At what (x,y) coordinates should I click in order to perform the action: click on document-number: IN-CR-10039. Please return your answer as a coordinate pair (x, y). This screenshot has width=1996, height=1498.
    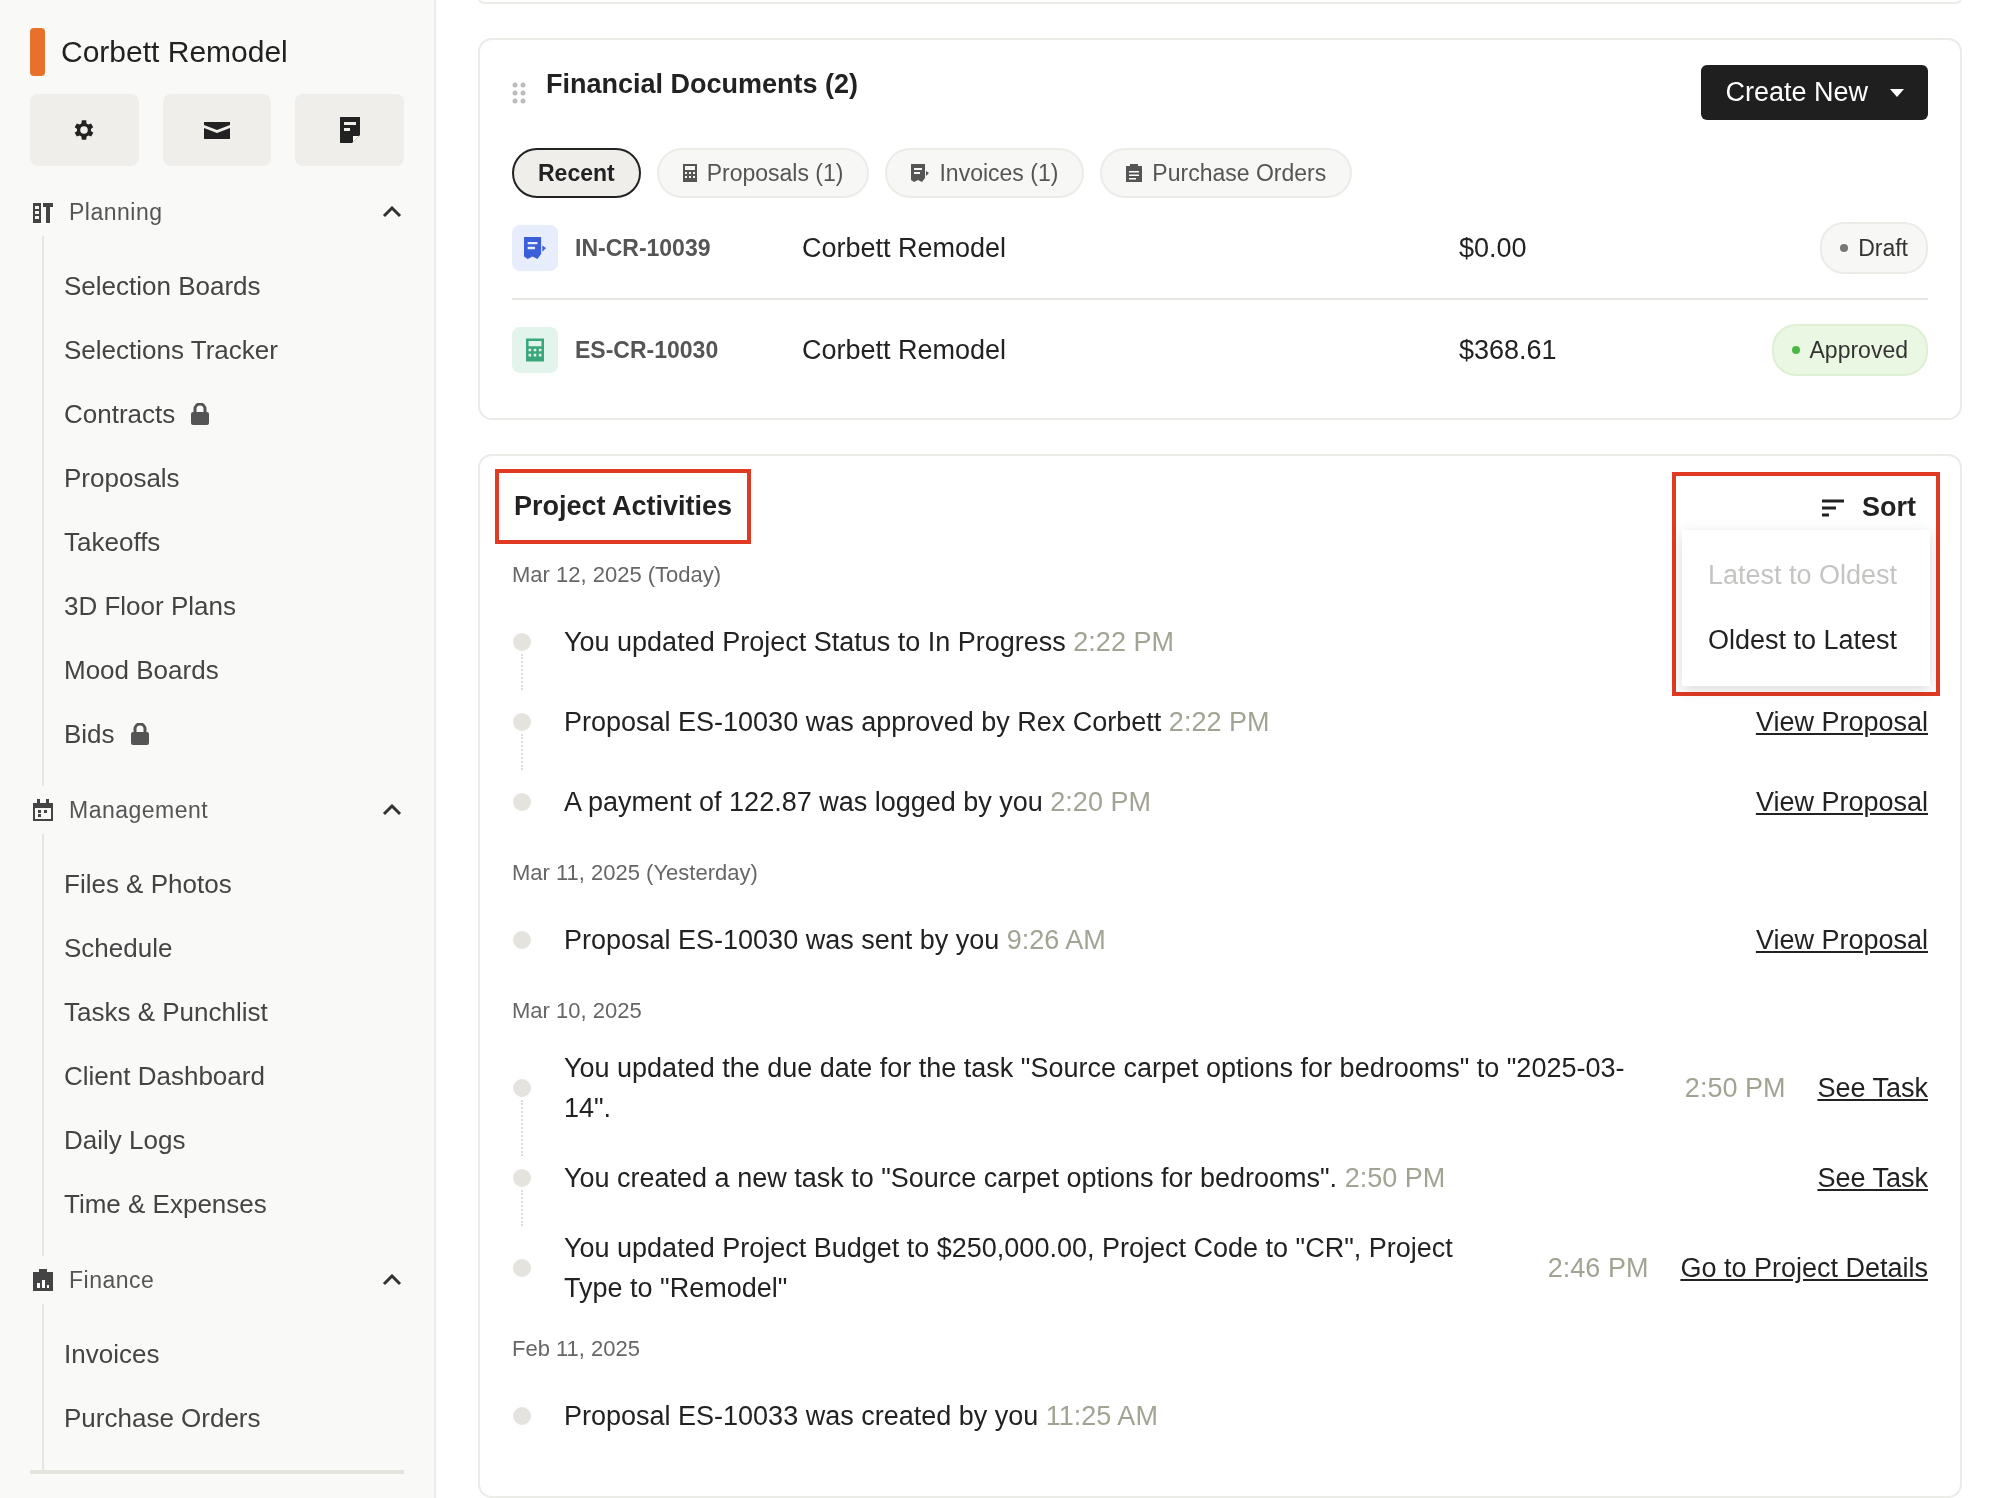
    Looking at the image, I should click on (680, 248).